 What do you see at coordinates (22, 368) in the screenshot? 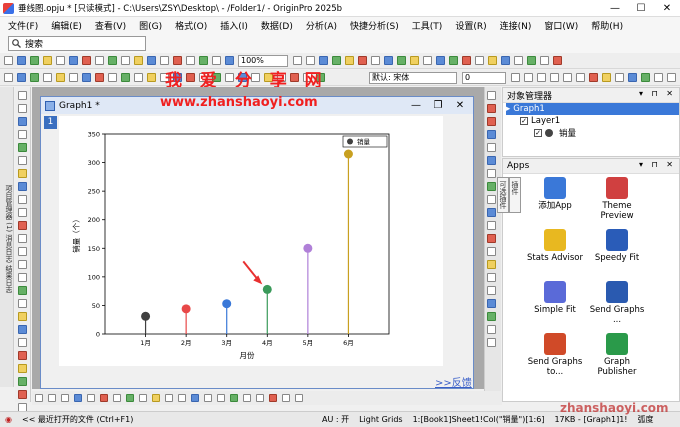
I see `scale-bar-icon` at bounding box center [22, 368].